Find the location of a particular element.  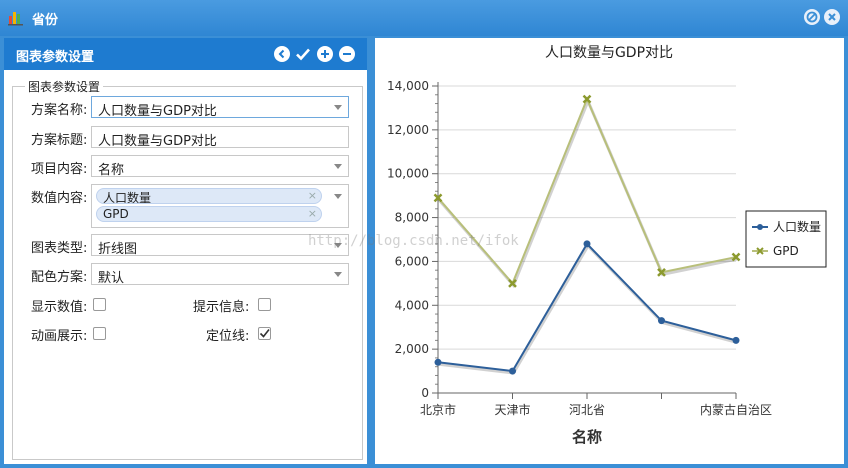

title-bar: 省份 is located at coordinates (424, 18).